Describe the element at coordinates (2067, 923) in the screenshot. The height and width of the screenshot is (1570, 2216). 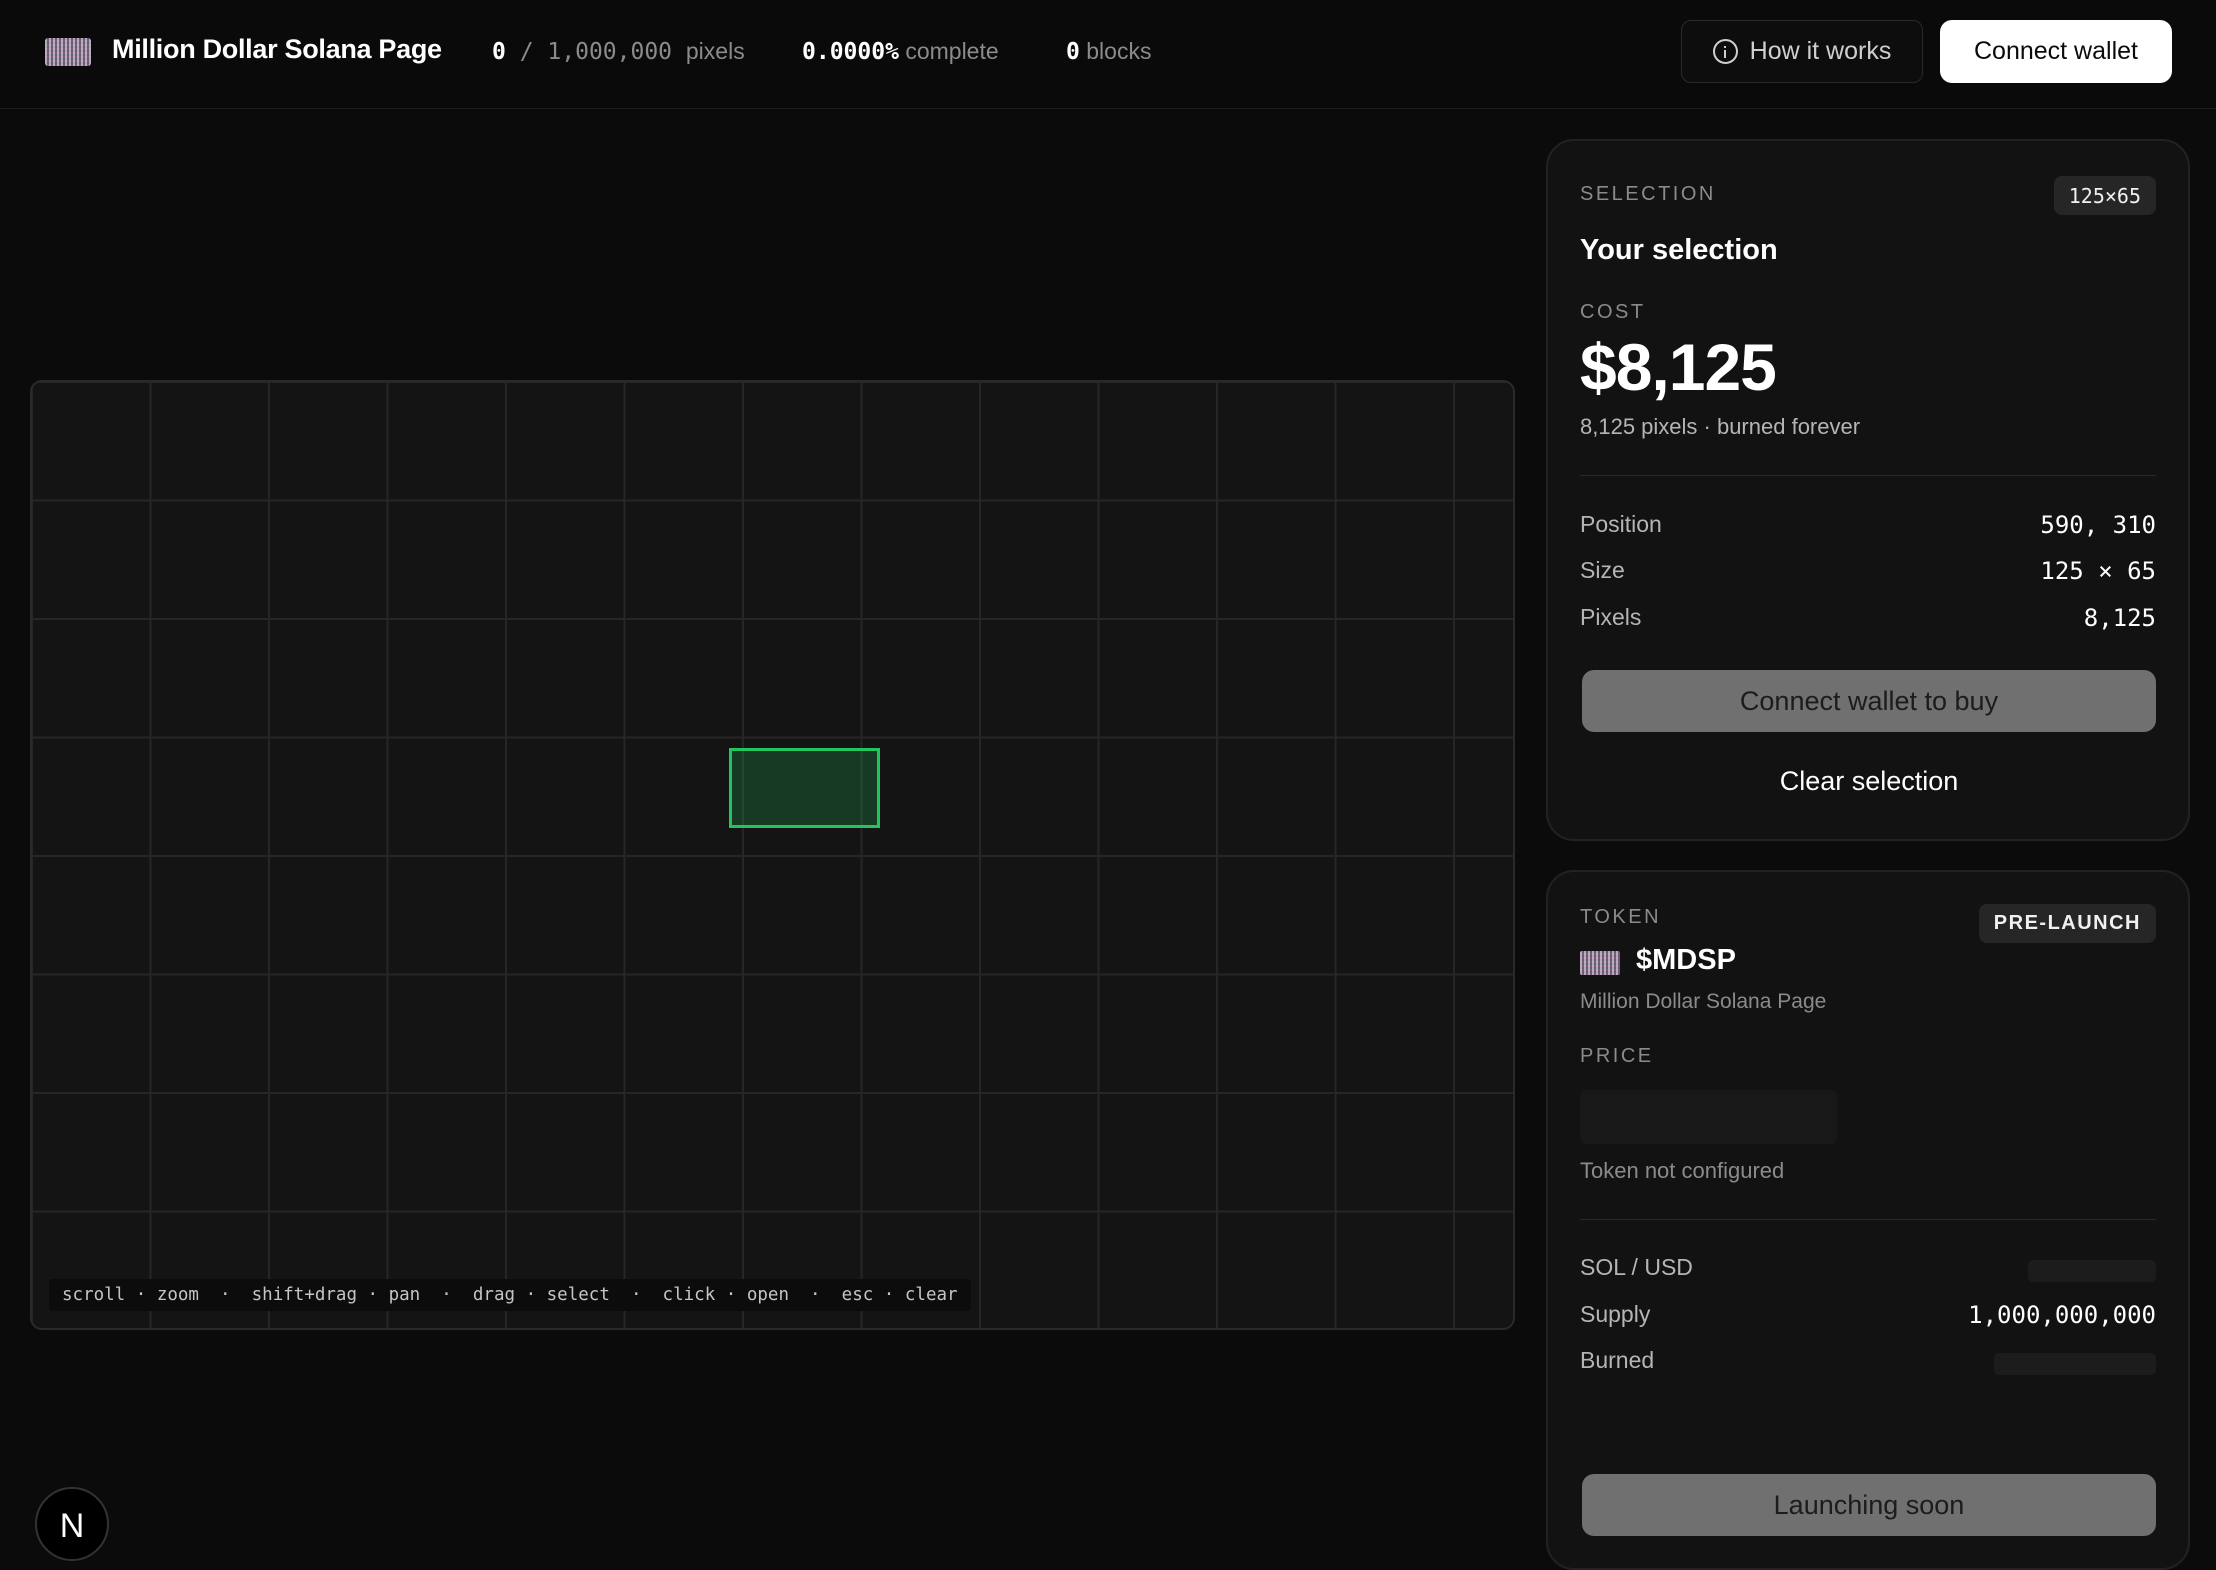
I see `pre-launch-badge: PRE-LAUNCH` at that location.